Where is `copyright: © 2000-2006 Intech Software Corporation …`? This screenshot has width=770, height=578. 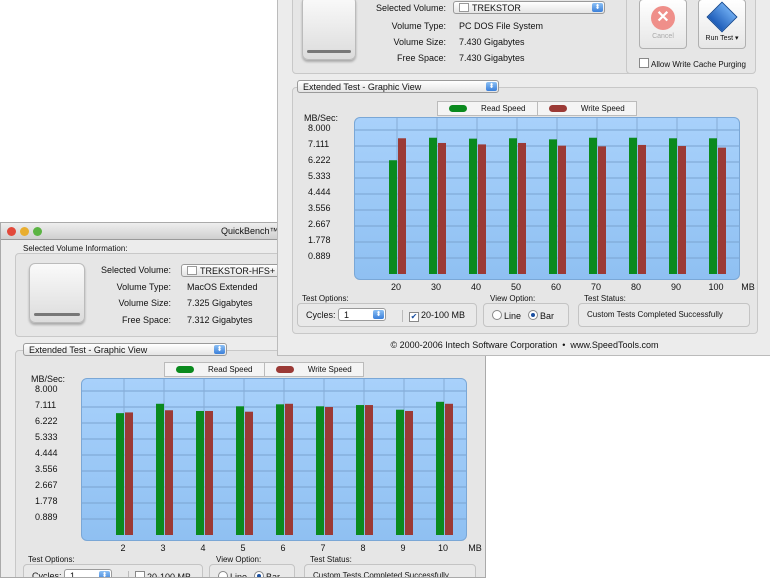
copyright: © 2000-2006 Intech Software Corporation … is located at coordinates (524, 345).